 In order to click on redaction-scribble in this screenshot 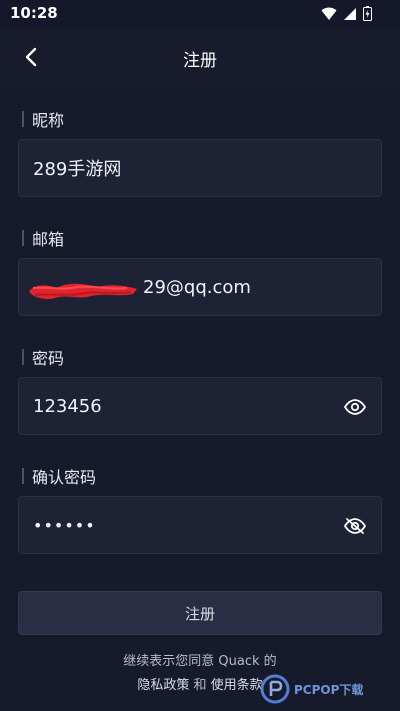, I will do `click(83, 291)`.